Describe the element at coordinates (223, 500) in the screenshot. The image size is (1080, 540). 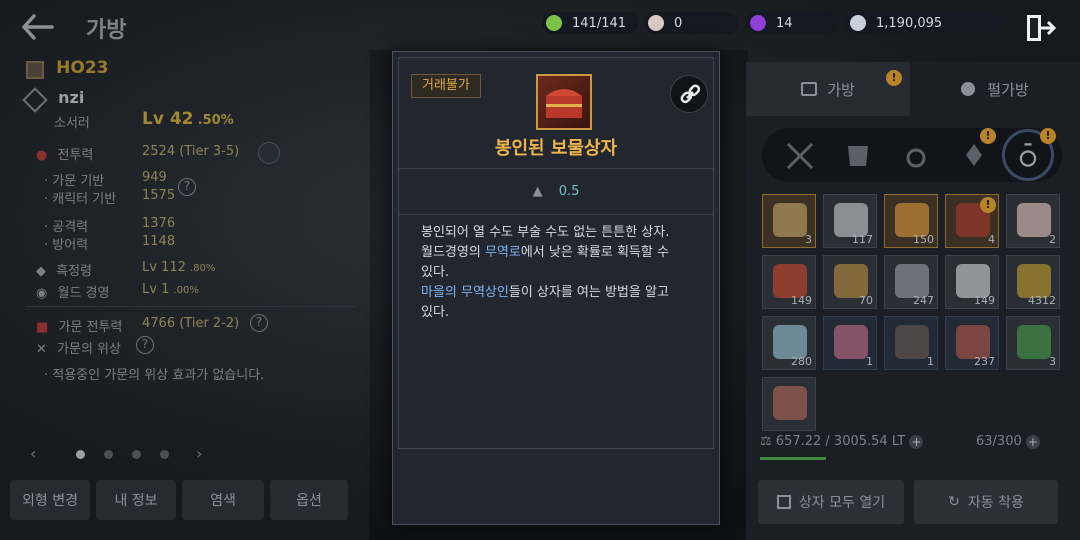
I see `dye-button: 염색` at that location.